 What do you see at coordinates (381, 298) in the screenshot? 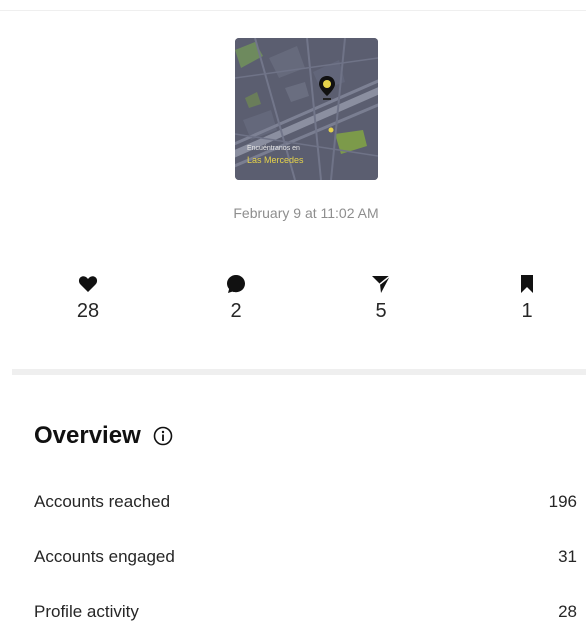
I see `shares-stat: 5` at bounding box center [381, 298].